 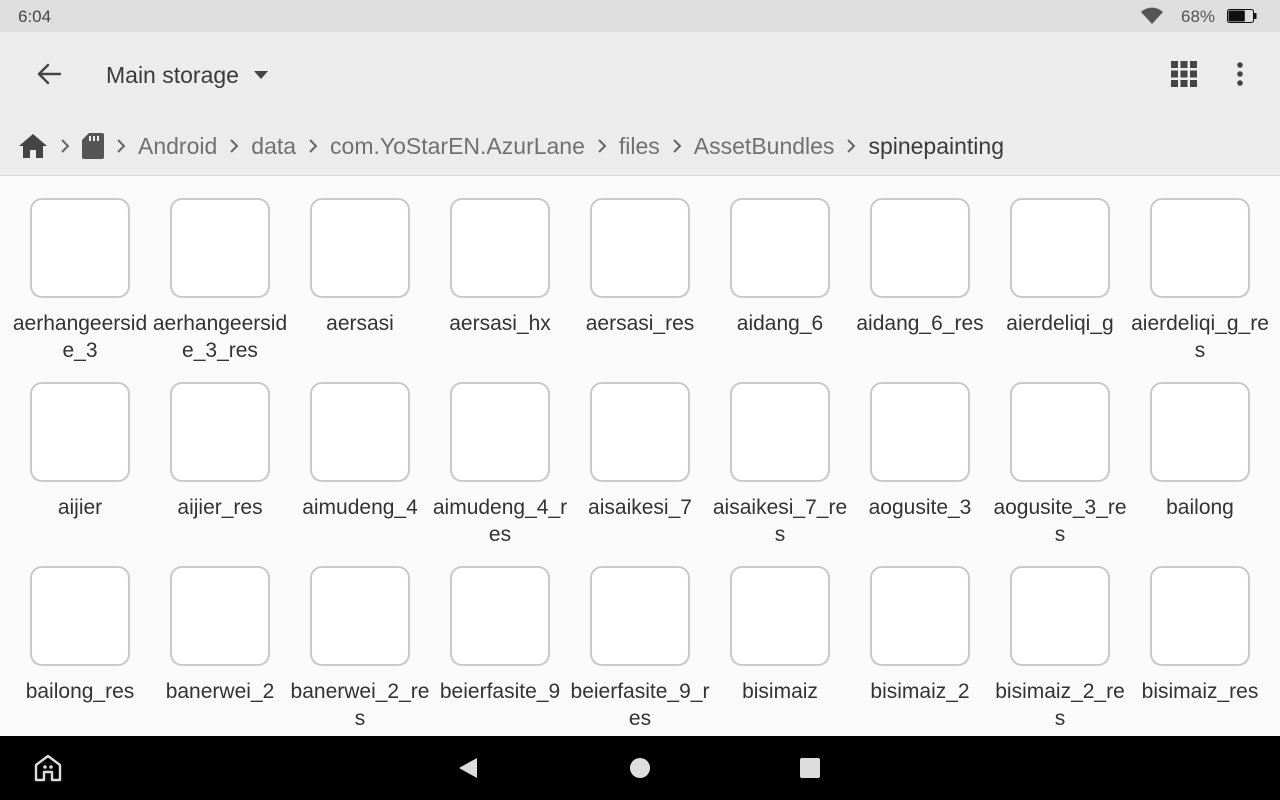 I want to click on file-item: bailong_res, so click(x=80, y=658).